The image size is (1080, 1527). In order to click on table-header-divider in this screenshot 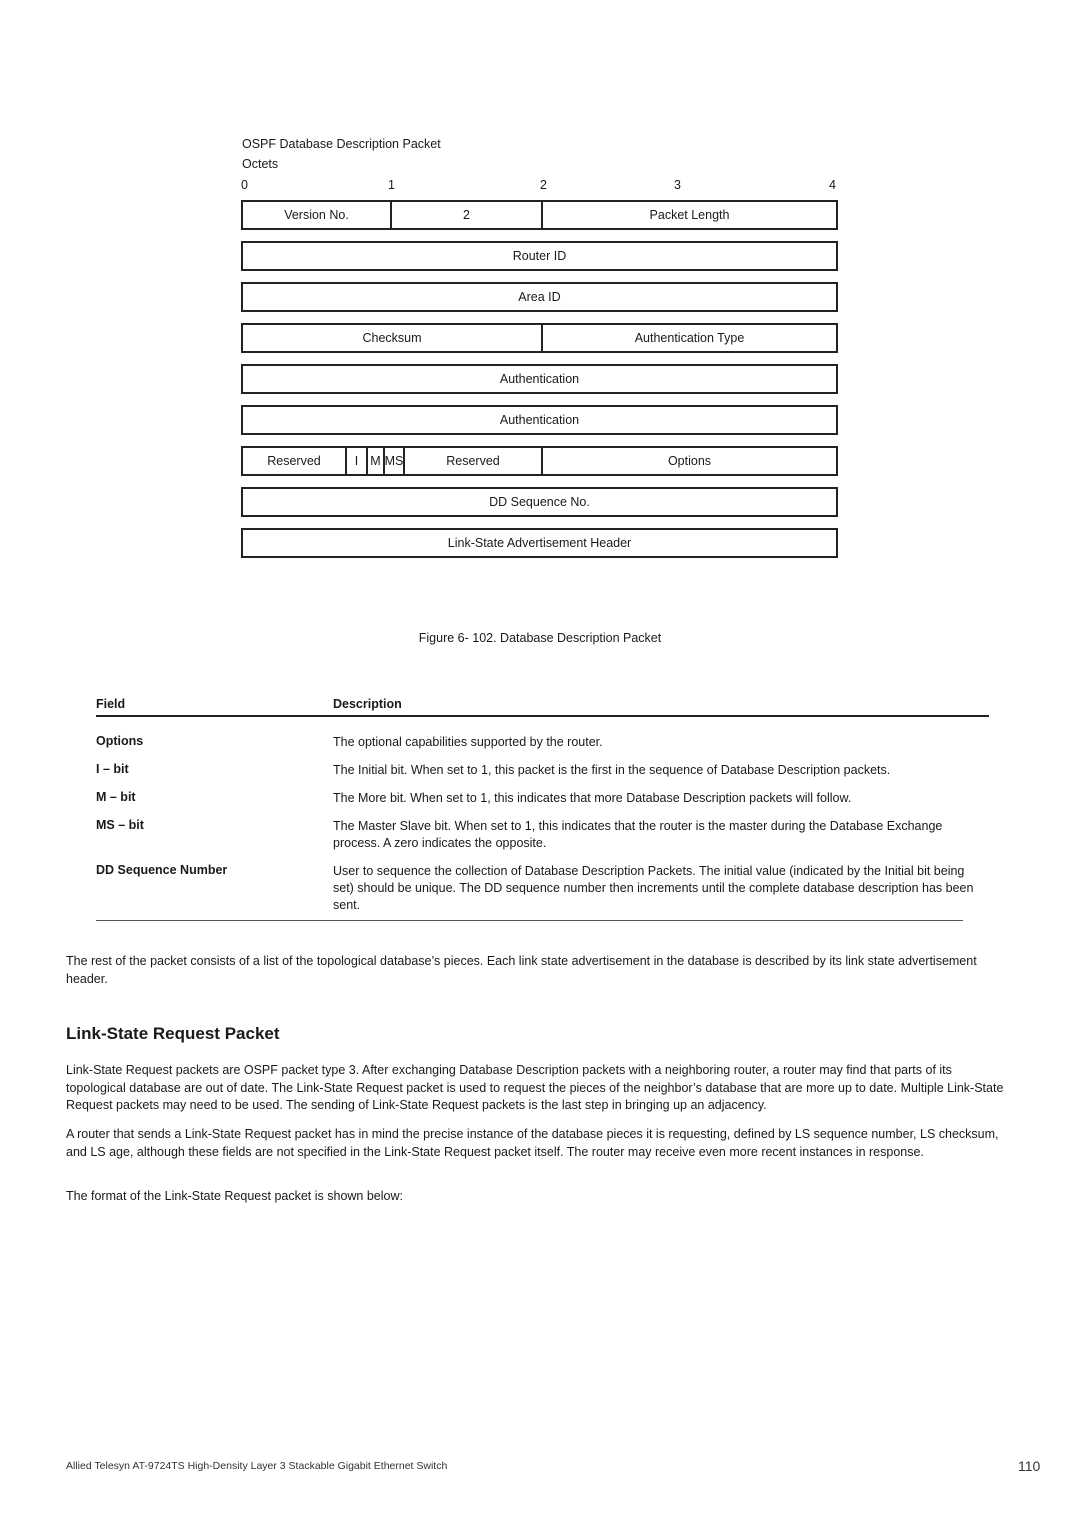, I will do `click(542, 716)`.